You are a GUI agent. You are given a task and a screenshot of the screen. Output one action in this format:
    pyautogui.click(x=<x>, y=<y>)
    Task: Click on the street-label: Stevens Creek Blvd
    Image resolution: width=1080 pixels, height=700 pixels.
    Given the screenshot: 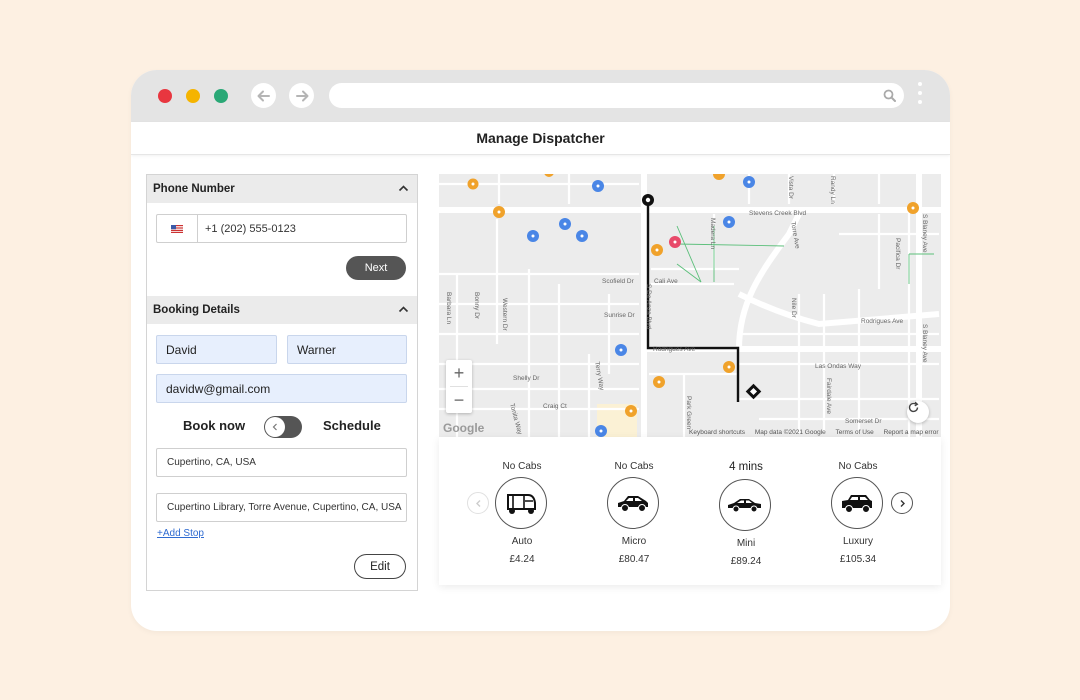 What is the action you would take?
    pyautogui.click(x=777, y=213)
    